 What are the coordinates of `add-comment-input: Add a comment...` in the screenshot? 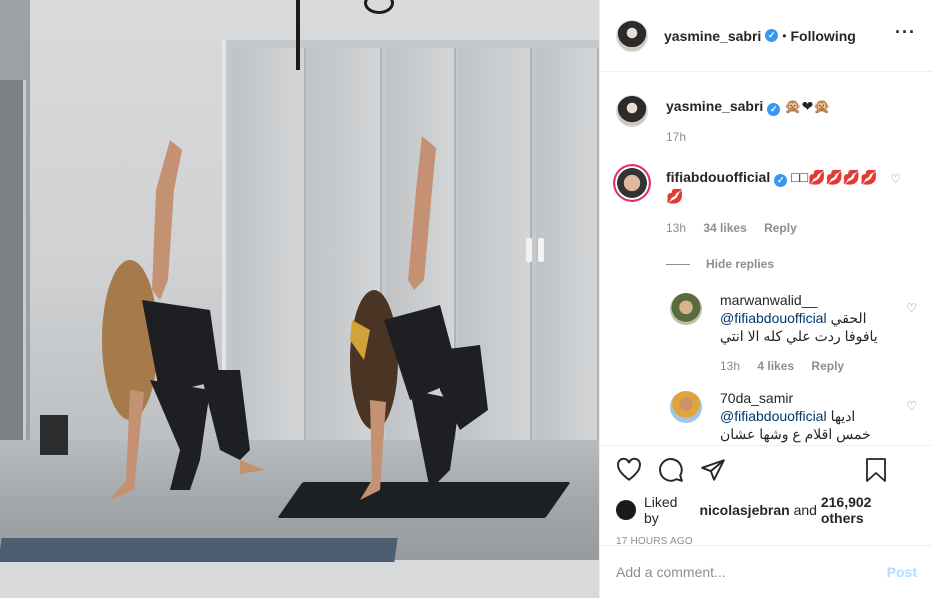 It's located at (751, 572).